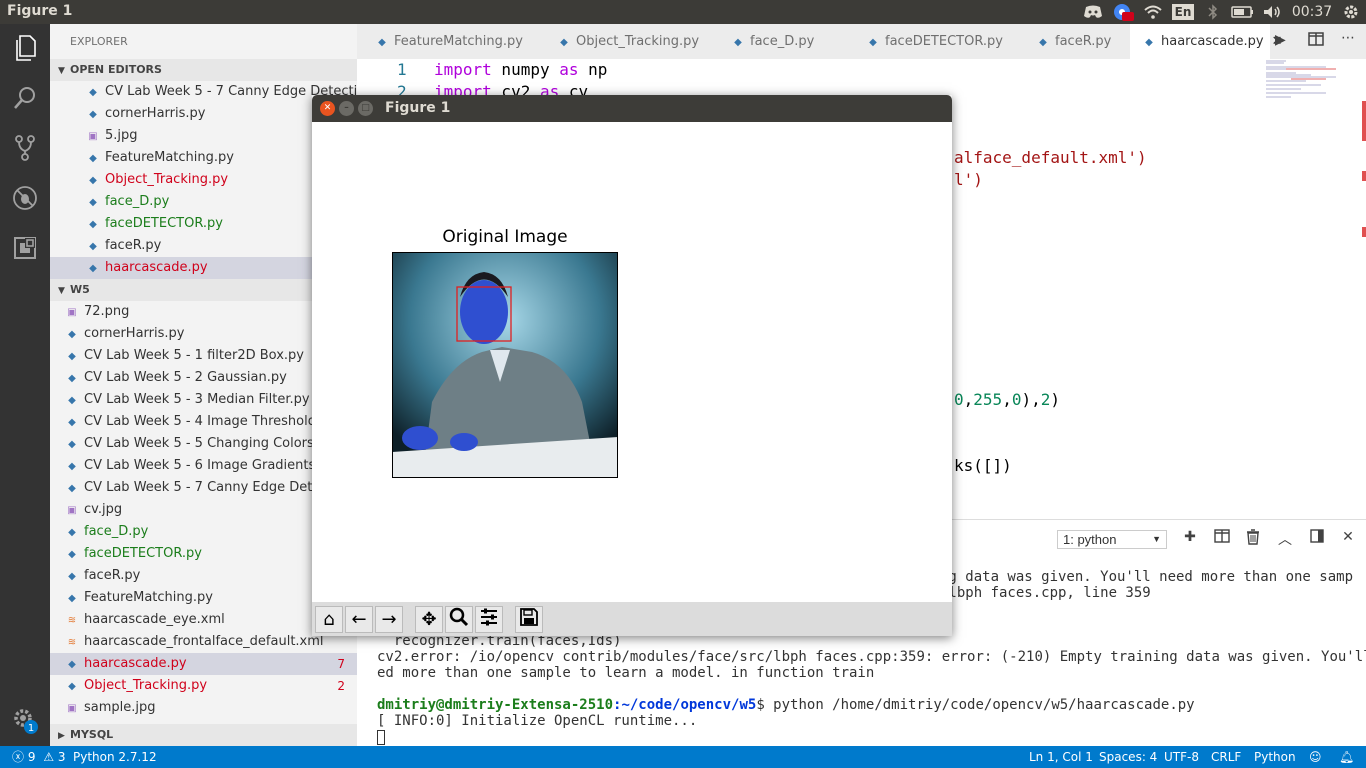 This screenshot has height=768, width=1366. I want to click on xml-file-icon: ≋, so click(72, 642).